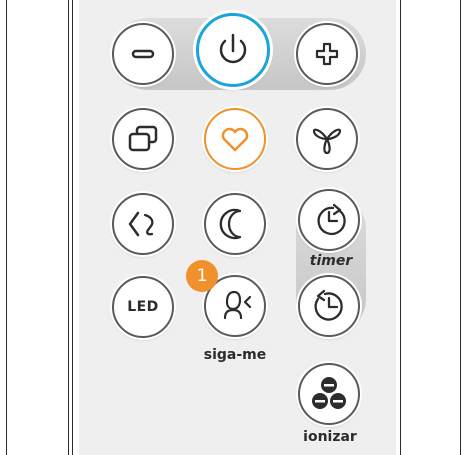 The width and height of the screenshot is (464, 455). Describe the element at coordinates (230, 224) in the screenshot. I see `moon-icon` at that location.